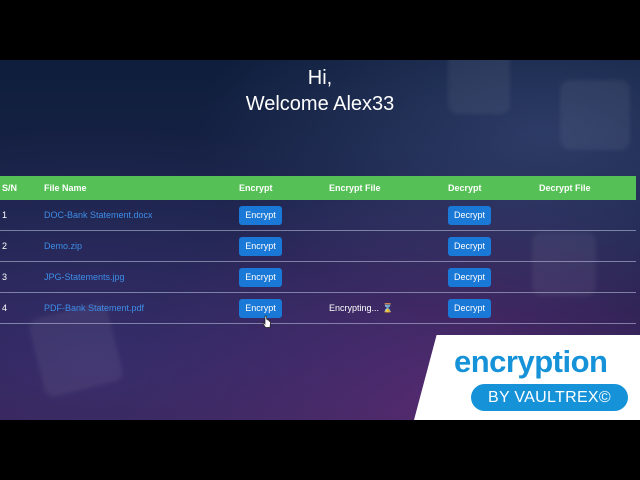 This screenshot has width=640, height=480. I want to click on greeting-text: Hi,, so click(320, 78).